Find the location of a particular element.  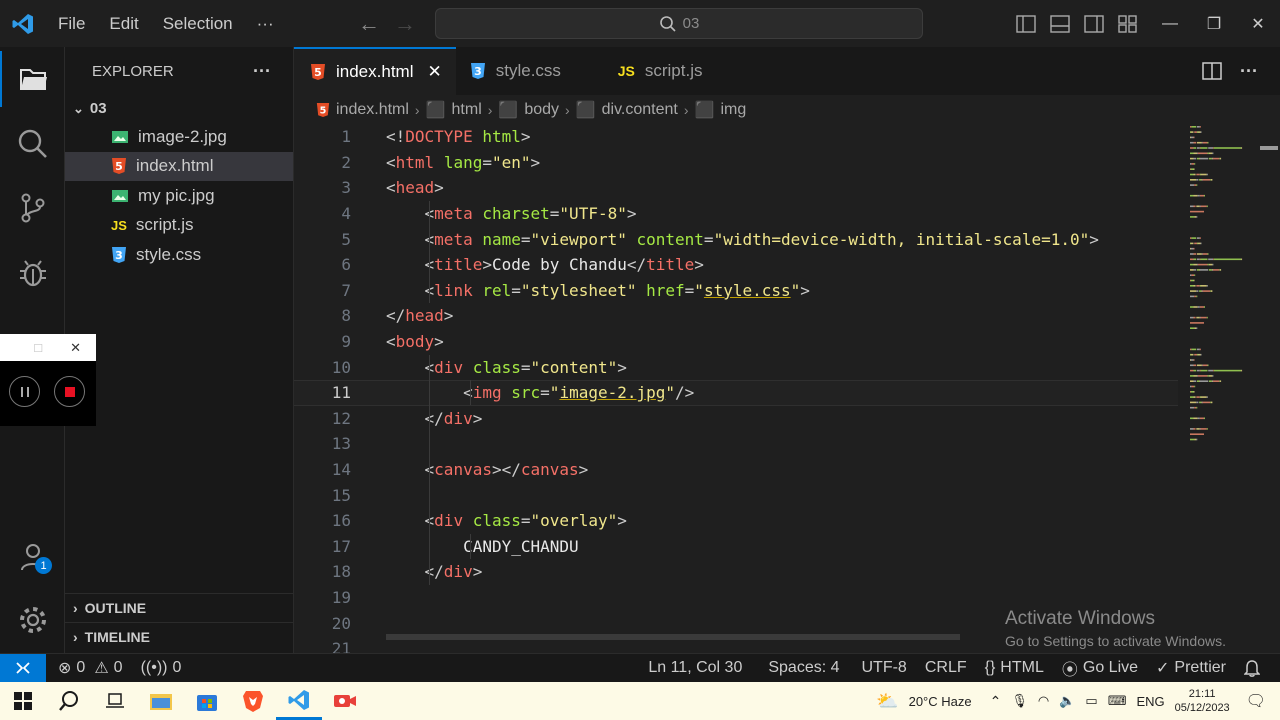

file-explorer-icon is located at coordinates (161, 701).